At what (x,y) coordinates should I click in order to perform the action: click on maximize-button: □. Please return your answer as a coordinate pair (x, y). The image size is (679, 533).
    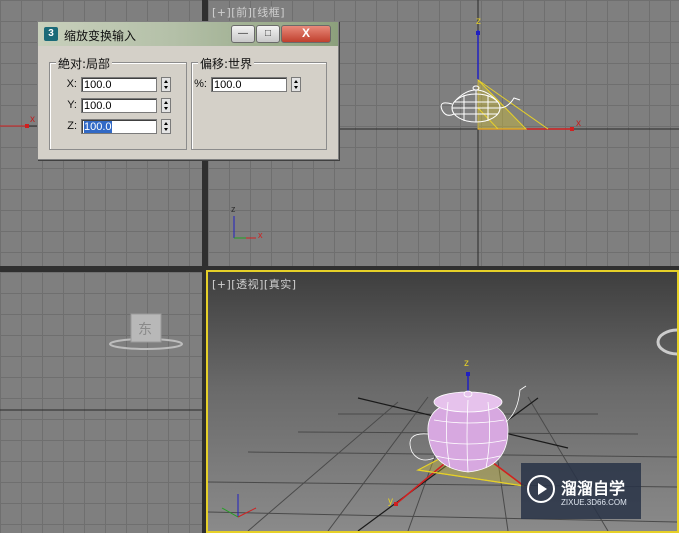
    Looking at the image, I should click on (268, 34).